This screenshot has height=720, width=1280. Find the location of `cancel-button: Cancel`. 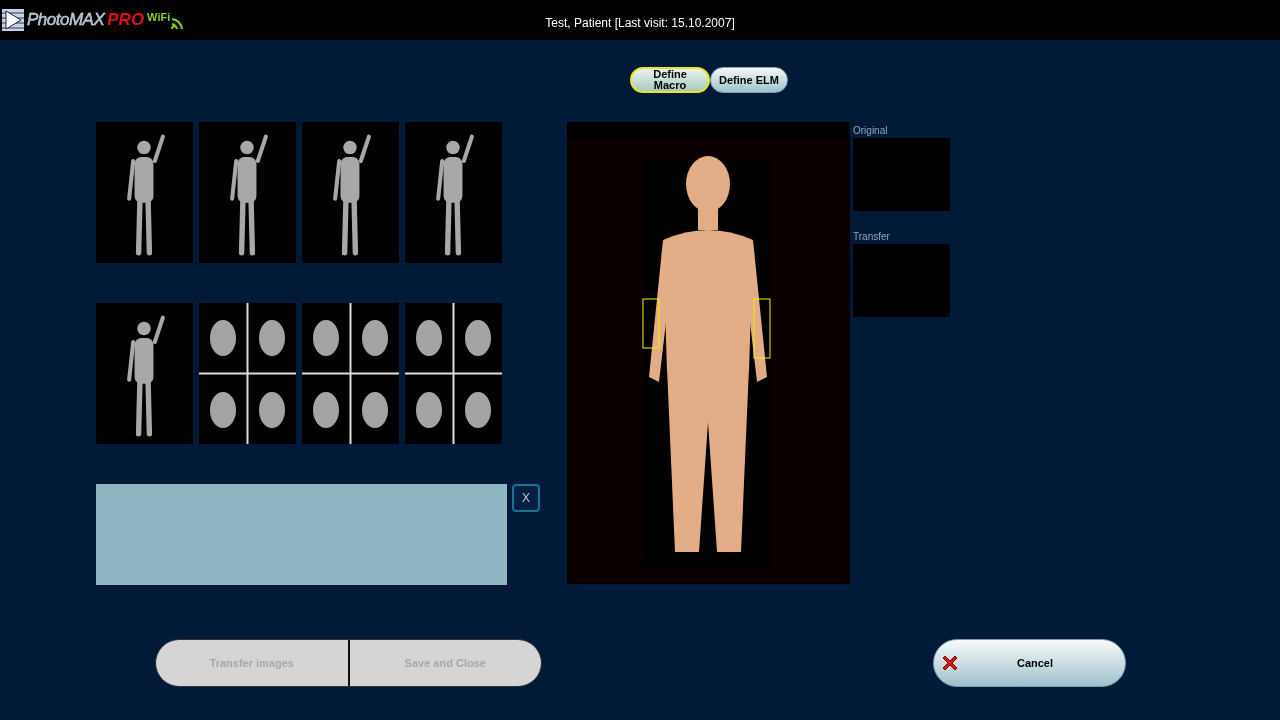

cancel-button: Cancel is located at coordinates (1029, 663).